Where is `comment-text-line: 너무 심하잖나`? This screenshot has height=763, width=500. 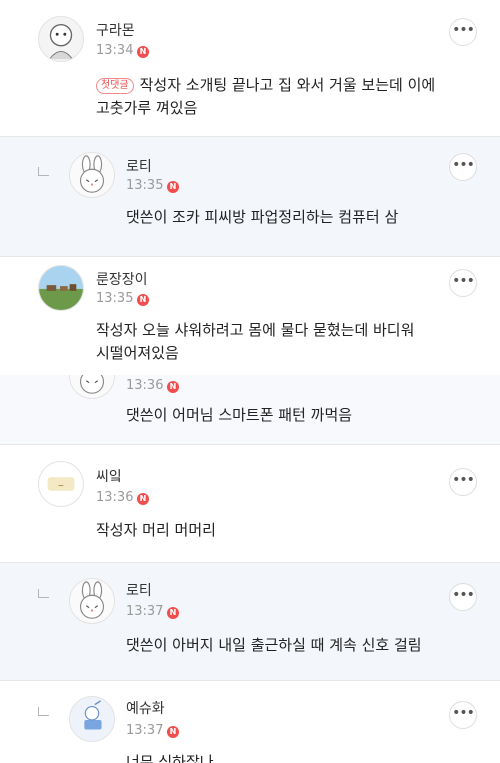
comment-text-line: 너무 심하잖나 is located at coordinates (170, 758).